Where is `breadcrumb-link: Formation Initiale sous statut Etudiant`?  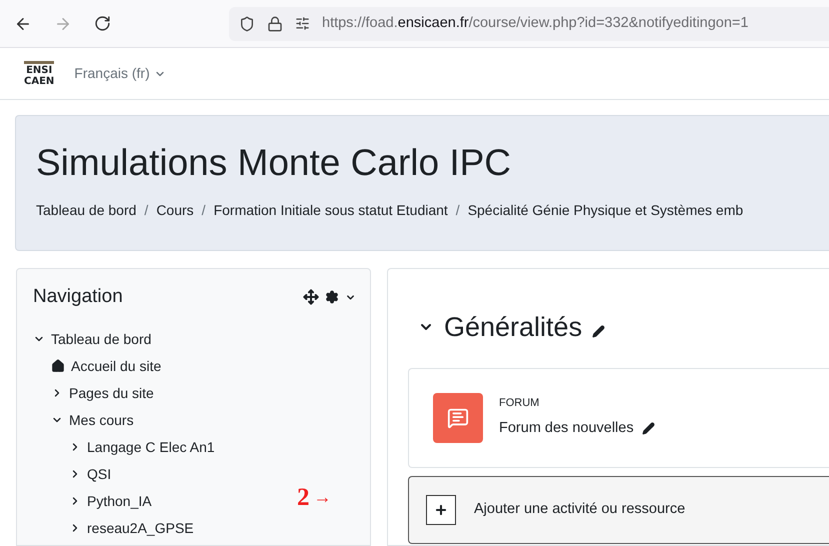
breadcrumb-link: Formation Initiale sous statut Etudiant is located at coordinates (331, 210).